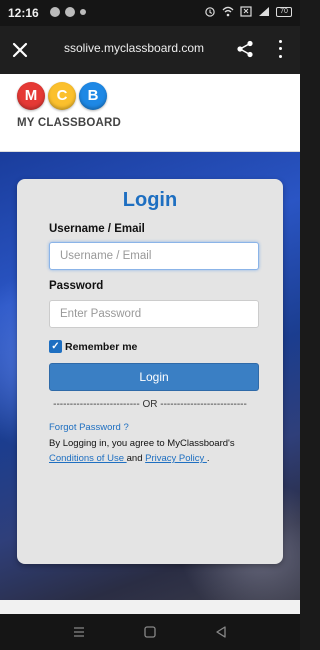 This screenshot has width=320, height=650. I want to click on logo-letter-c: C, so click(62, 96).